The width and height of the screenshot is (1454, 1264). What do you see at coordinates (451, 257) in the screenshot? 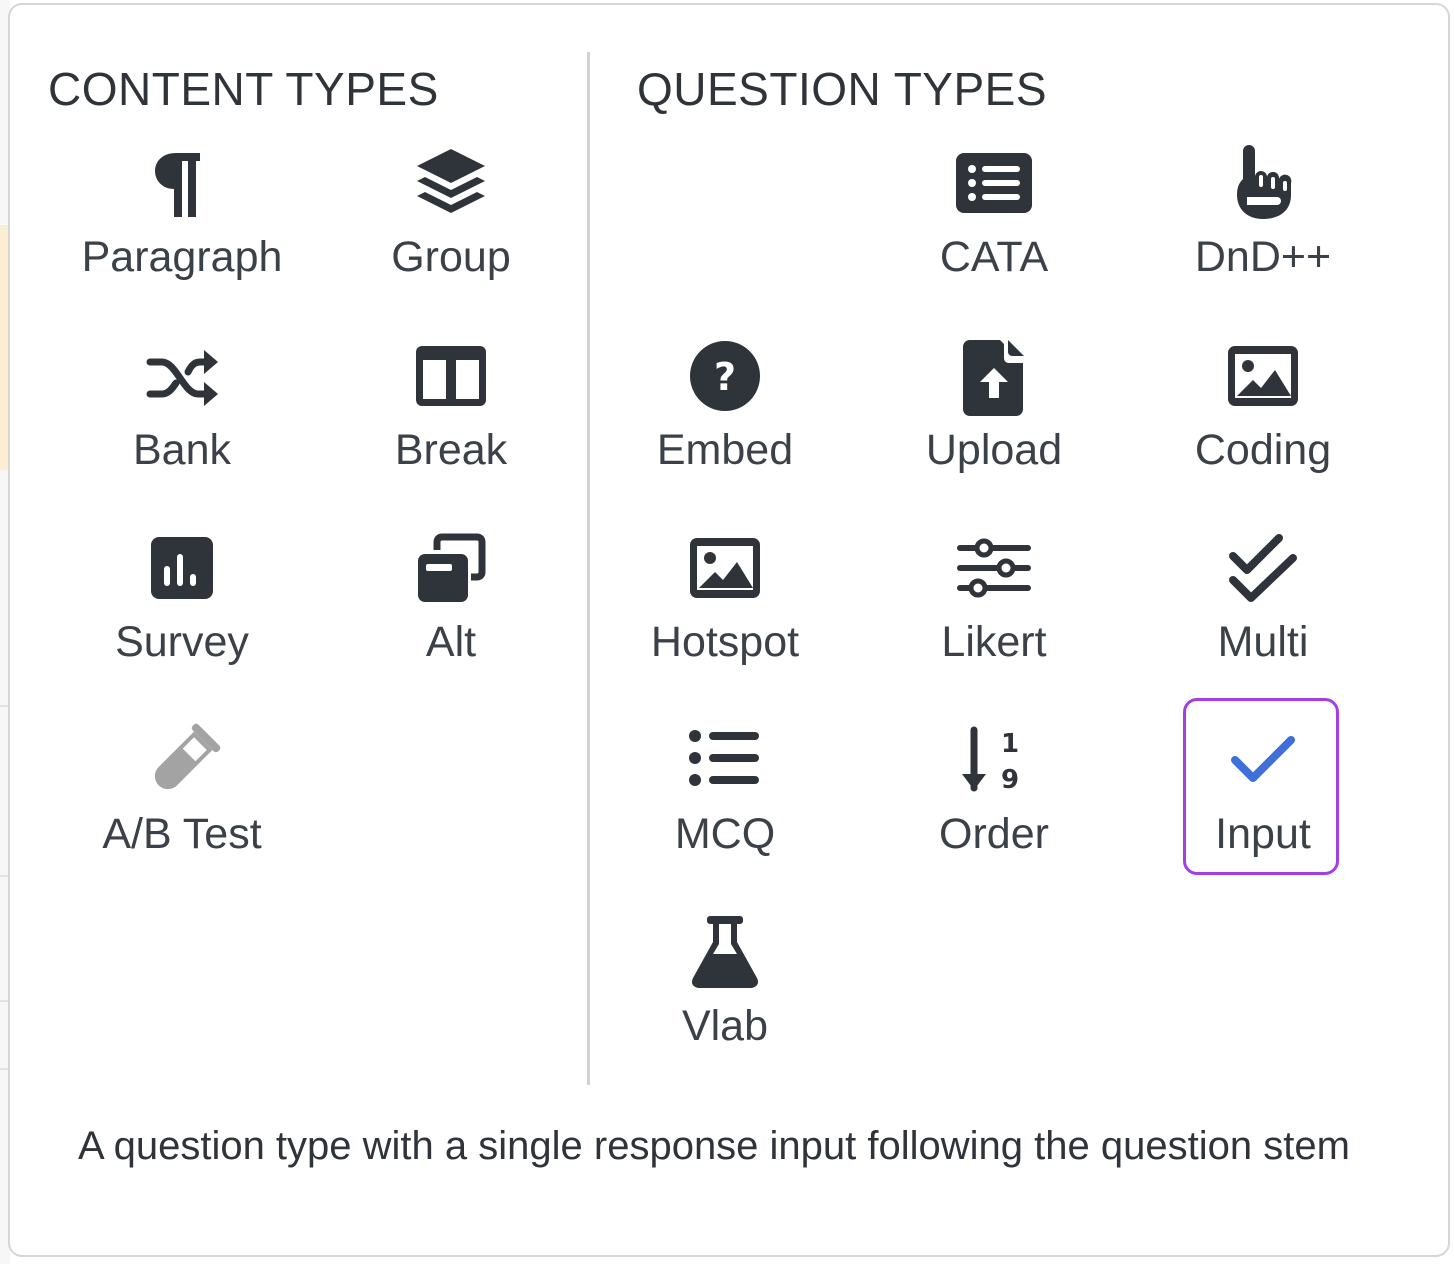
I see `content-type-label: Group` at bounding box center [451, 257].